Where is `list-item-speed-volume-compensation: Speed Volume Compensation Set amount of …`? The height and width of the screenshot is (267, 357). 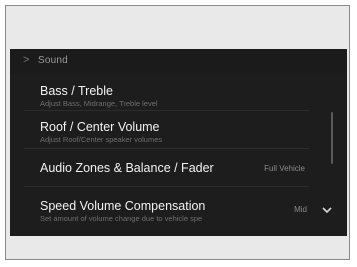
list-item-speed-volume-compensation: Speed Volume Compensation Set amount of … is located at coordinates (178, 207).